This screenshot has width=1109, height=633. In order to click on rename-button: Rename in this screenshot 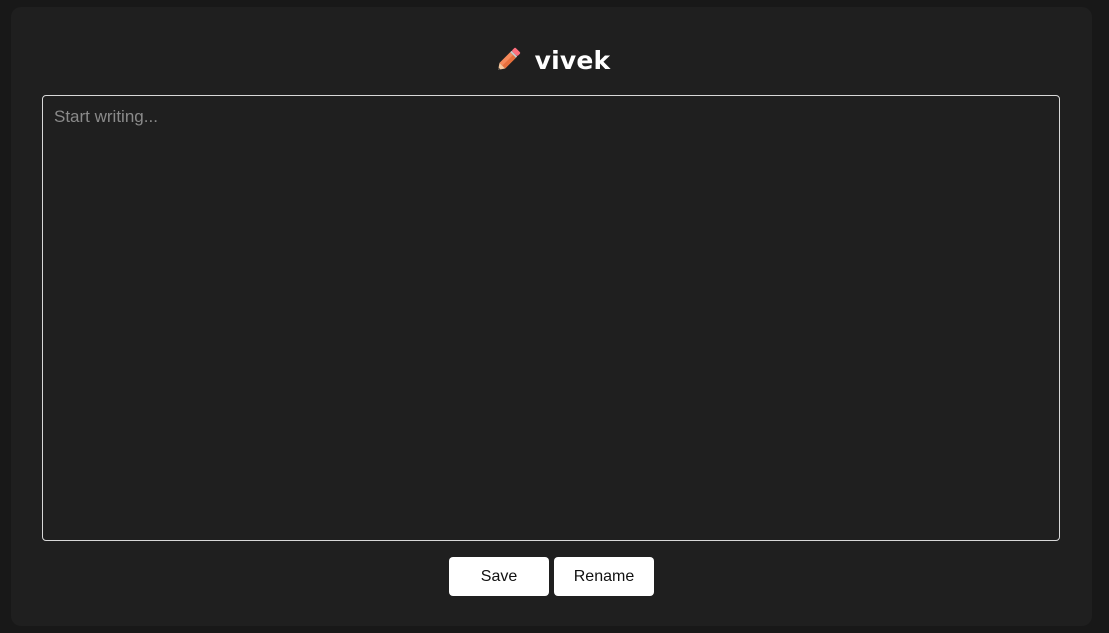, I will do `click(604, 576)`.